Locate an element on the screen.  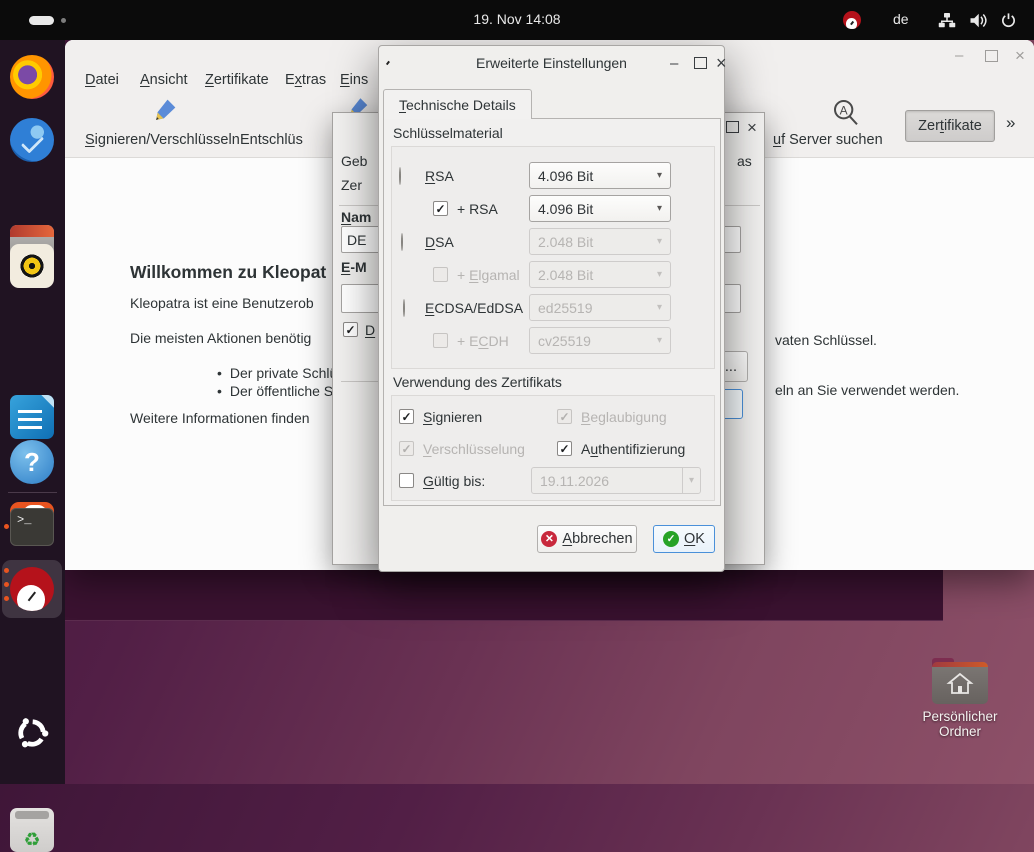
background-window is located at coordinates (504, 595).